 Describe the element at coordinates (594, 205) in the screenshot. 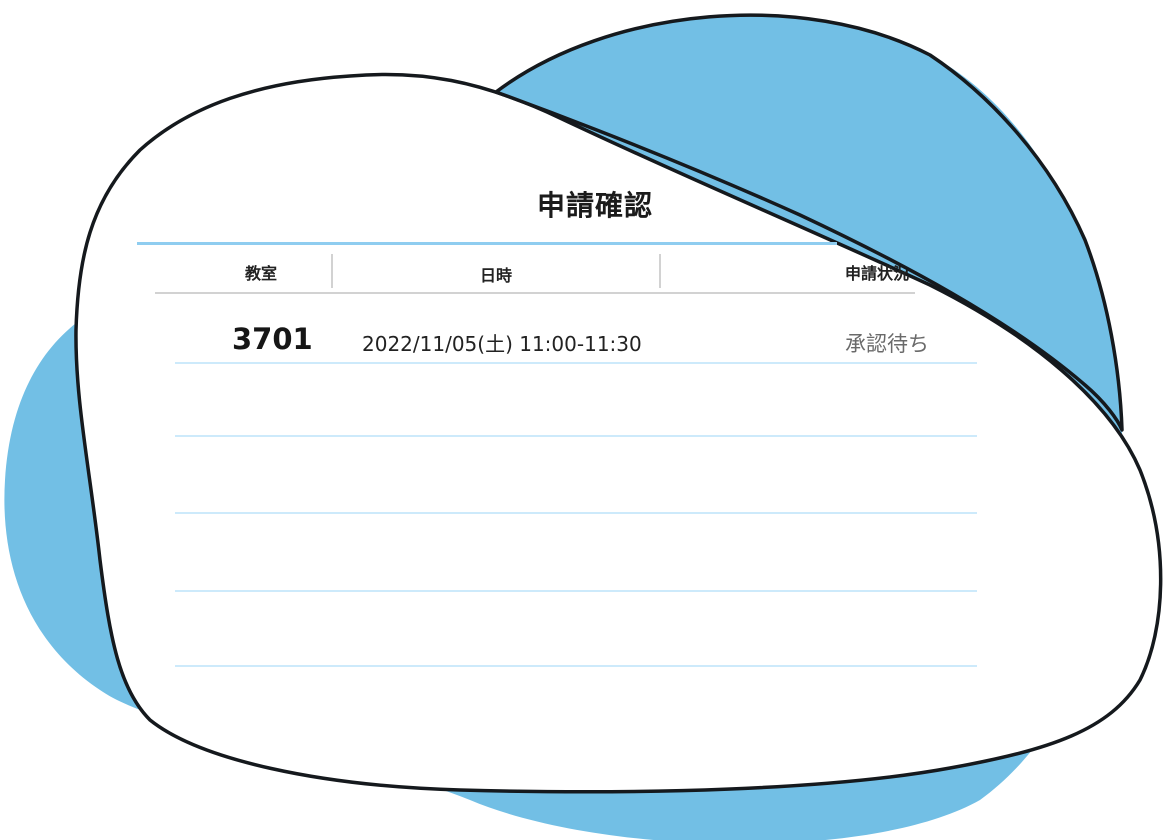

I see `page-title: 申請確認` at that location.